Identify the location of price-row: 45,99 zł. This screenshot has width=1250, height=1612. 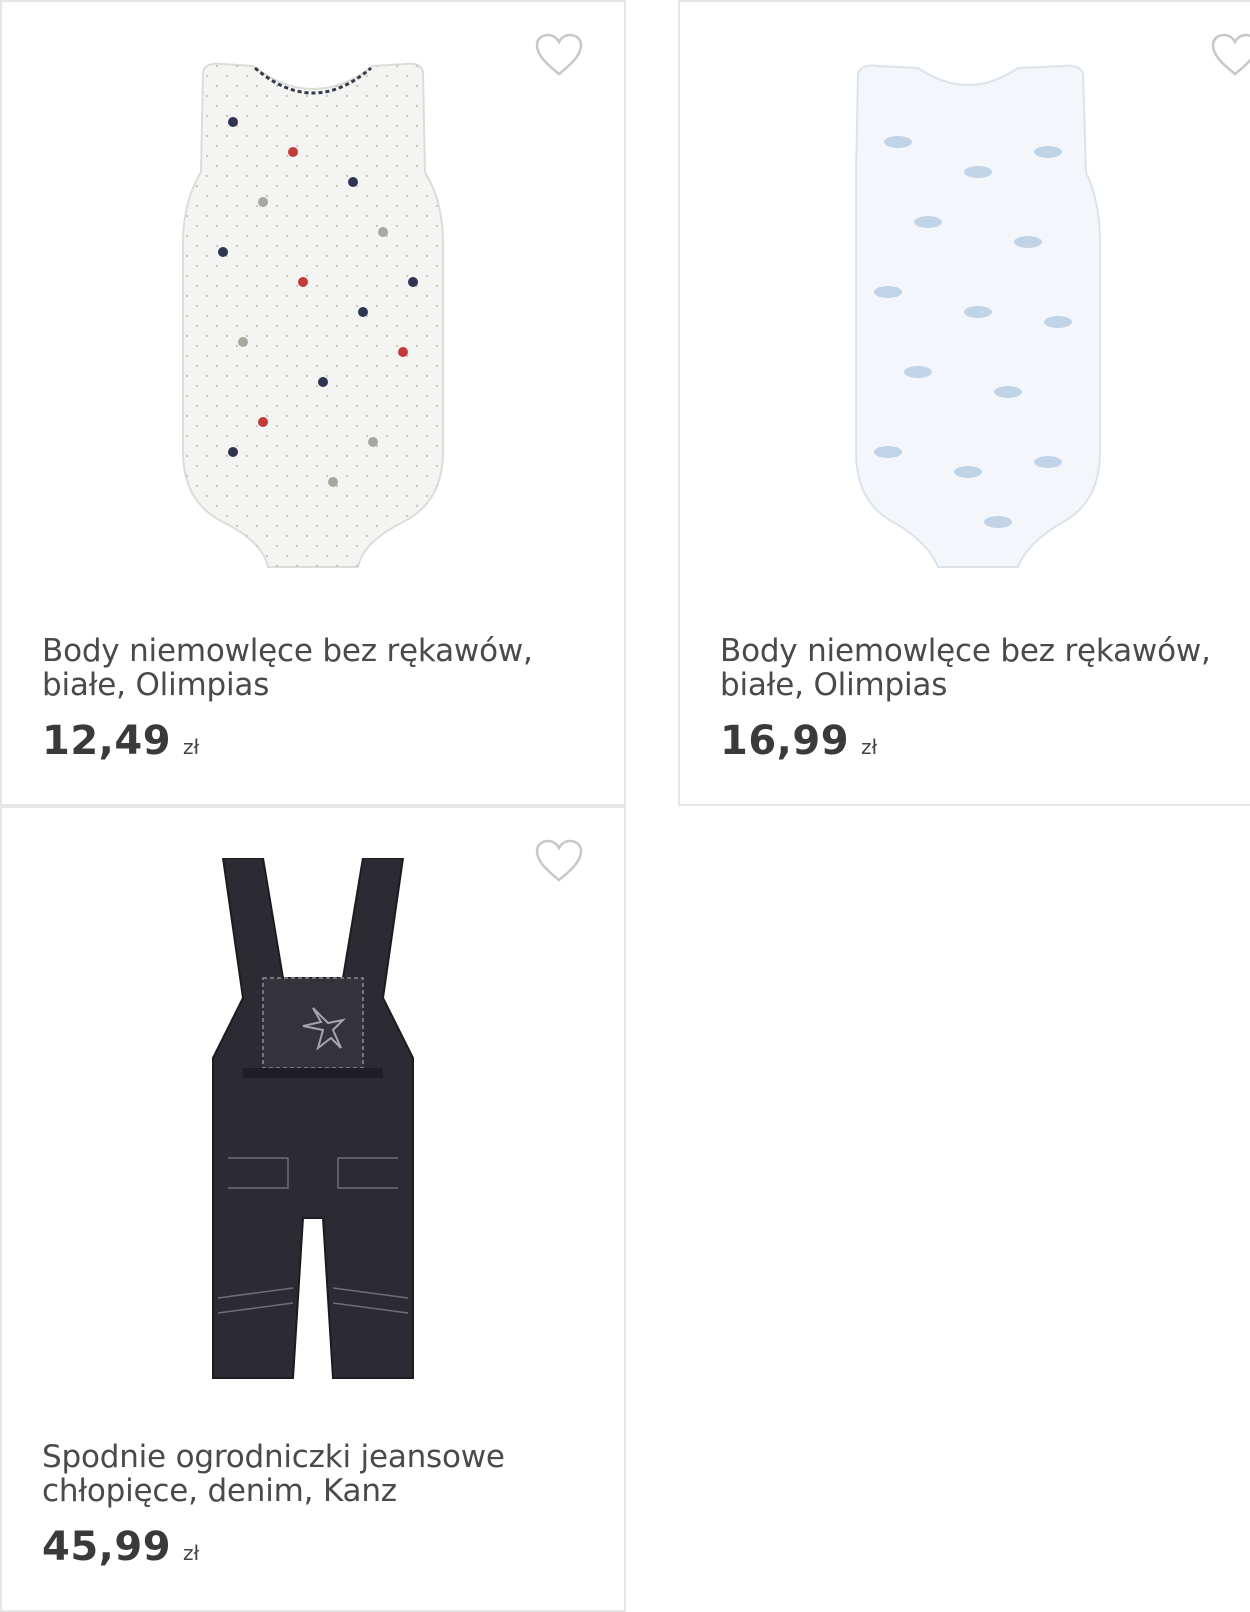
(120, 1547).